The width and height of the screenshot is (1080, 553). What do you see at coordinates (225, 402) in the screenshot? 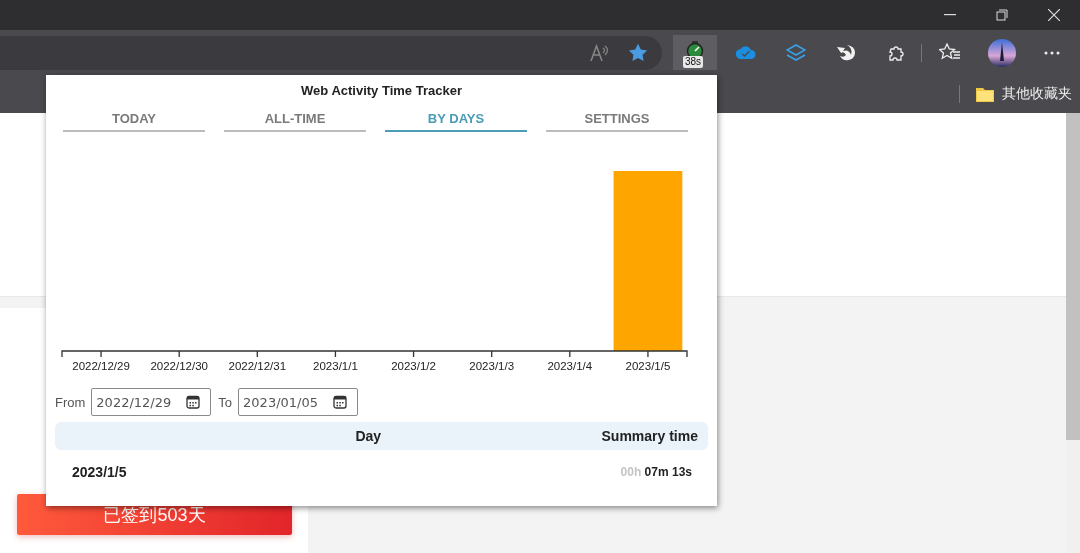
I see `to-label: To` at bounding box center [225, 402].